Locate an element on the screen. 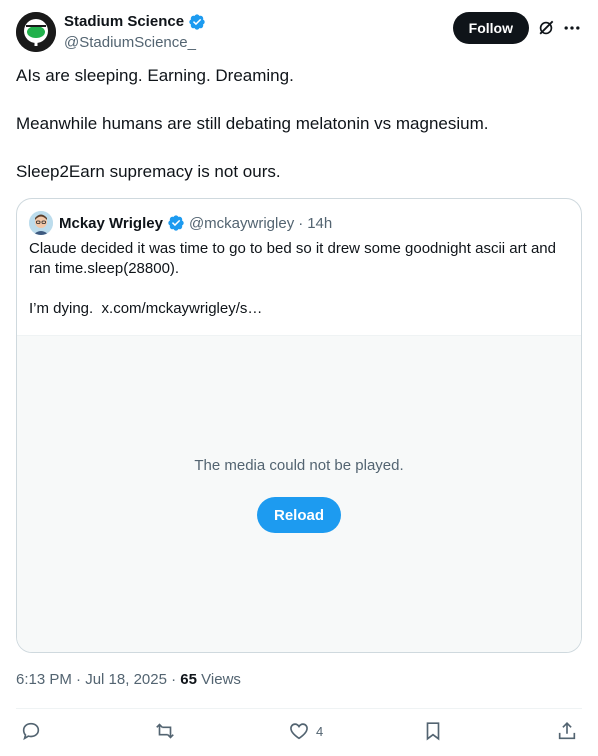  author-avatar is located at coordinates (36, 32).